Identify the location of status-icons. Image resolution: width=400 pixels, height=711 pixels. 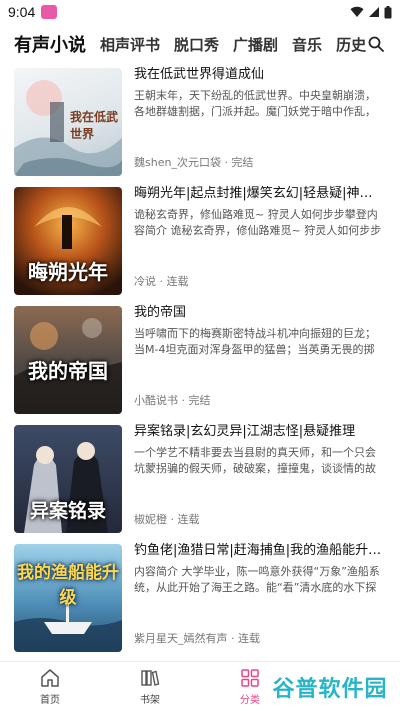
(371, 12).